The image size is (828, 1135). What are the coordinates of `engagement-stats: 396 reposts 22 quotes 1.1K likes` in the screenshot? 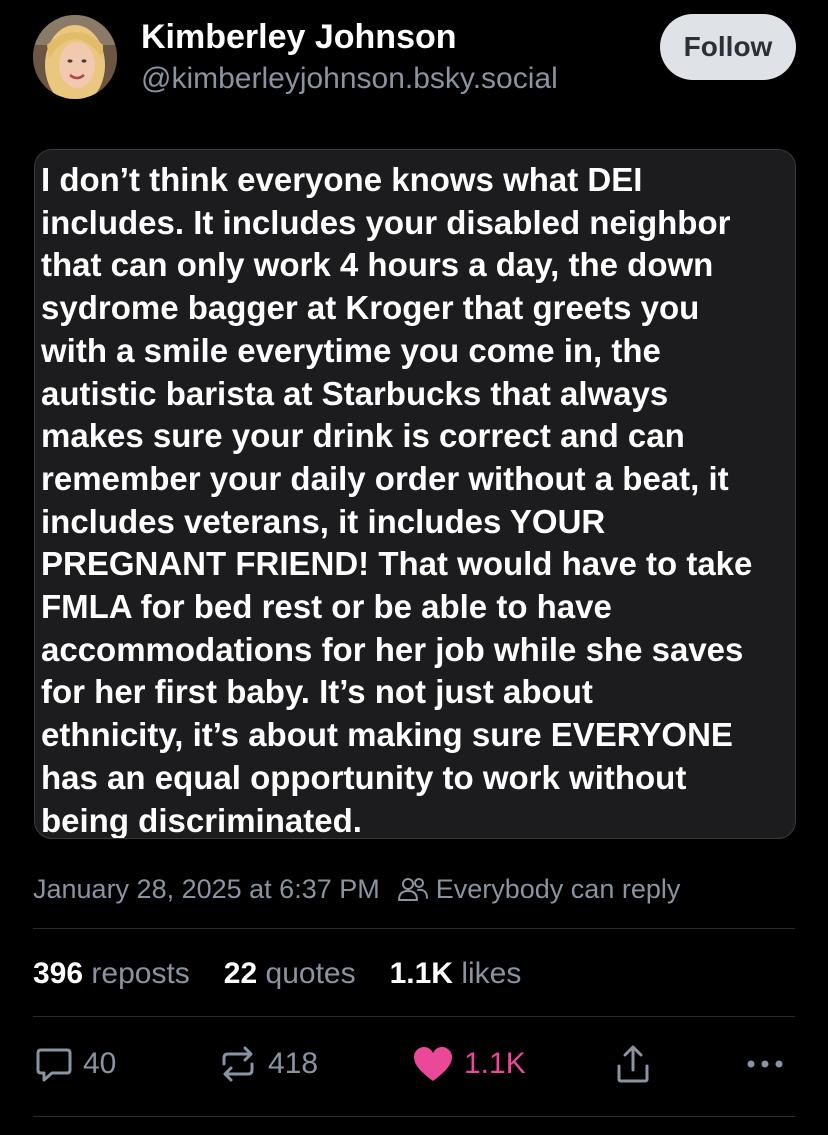 It's located at (294, 974).